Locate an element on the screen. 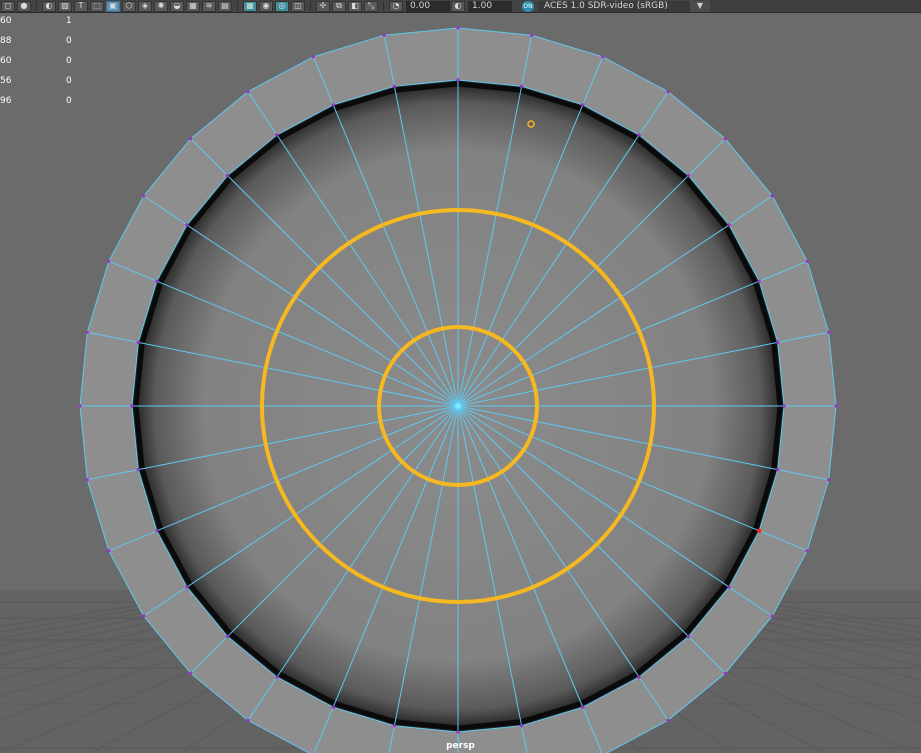  view-transform-toggle: ON is located at coordinates (528, 6).